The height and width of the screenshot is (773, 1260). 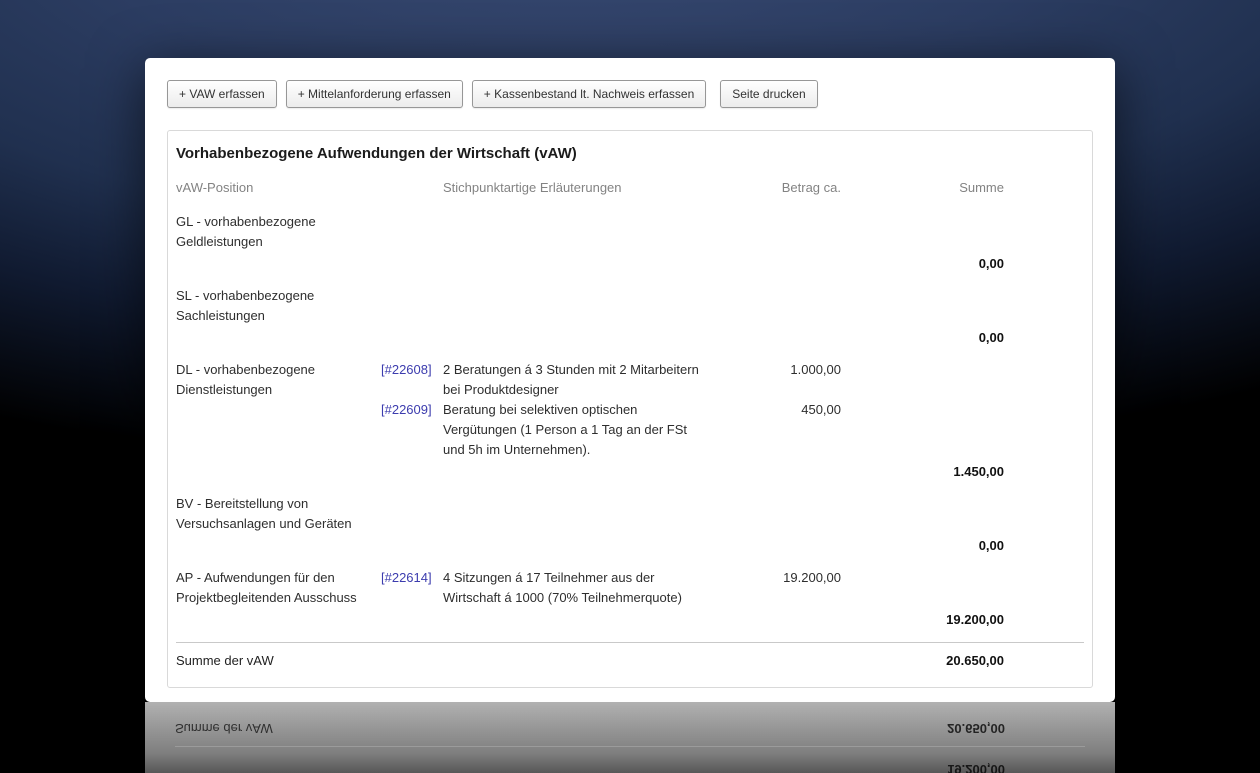 What do you see at coordinates (589, 94) in the screenshot?
I see `add-kassenbestand-button: + Kassenbestand lt. Nachweis erfassen` at bounding box center [589, 94].